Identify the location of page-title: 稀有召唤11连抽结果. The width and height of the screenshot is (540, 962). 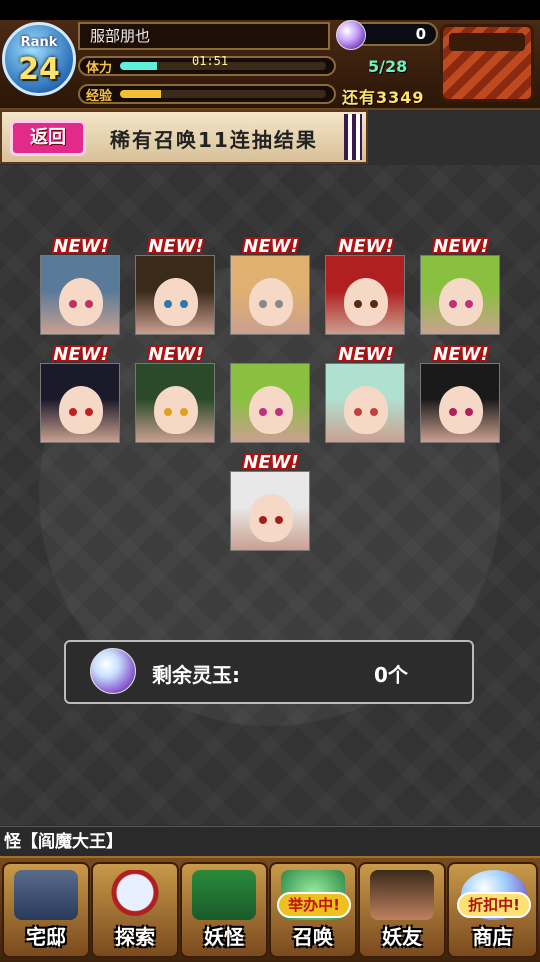
(214, 140).